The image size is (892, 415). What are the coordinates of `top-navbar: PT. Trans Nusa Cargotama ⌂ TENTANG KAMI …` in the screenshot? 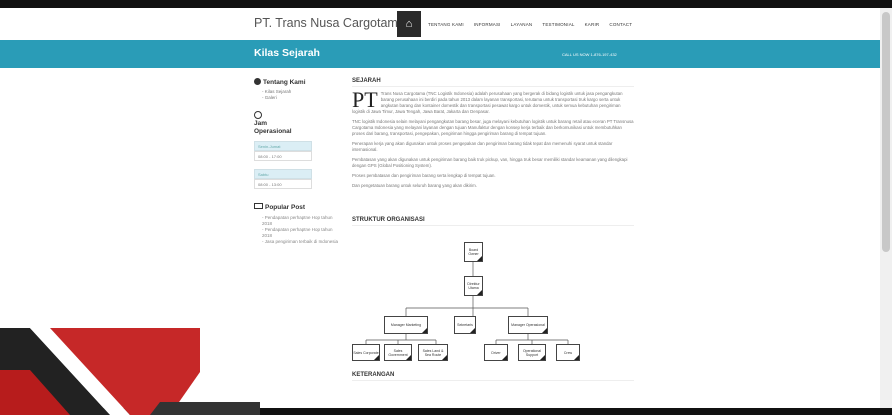 It's located at (440, 24).